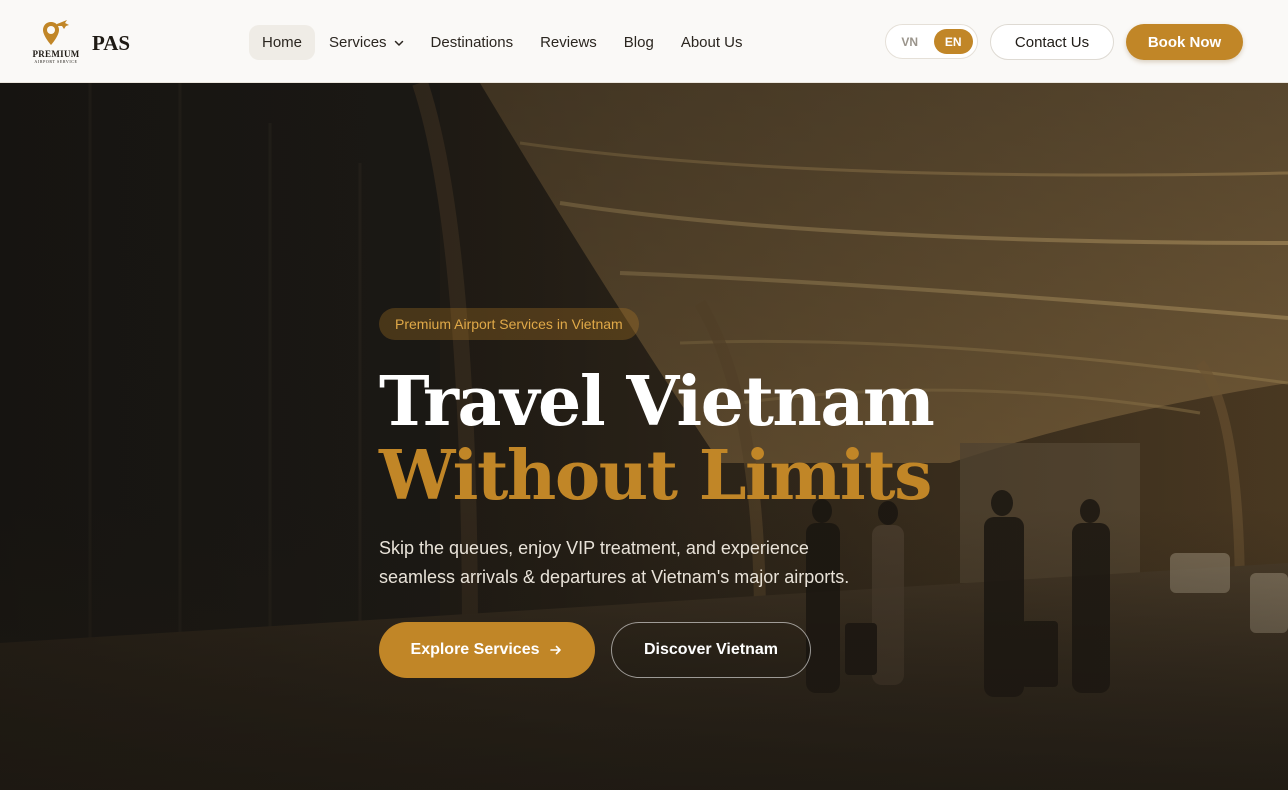 Image resolution: width=1288 pixels, height=790 pixels. What do you see at coordinates (711, 650) in the screenshot?
I see `discover-vietnam-button: Discover Vietnam` at bounding box center [711, 650].